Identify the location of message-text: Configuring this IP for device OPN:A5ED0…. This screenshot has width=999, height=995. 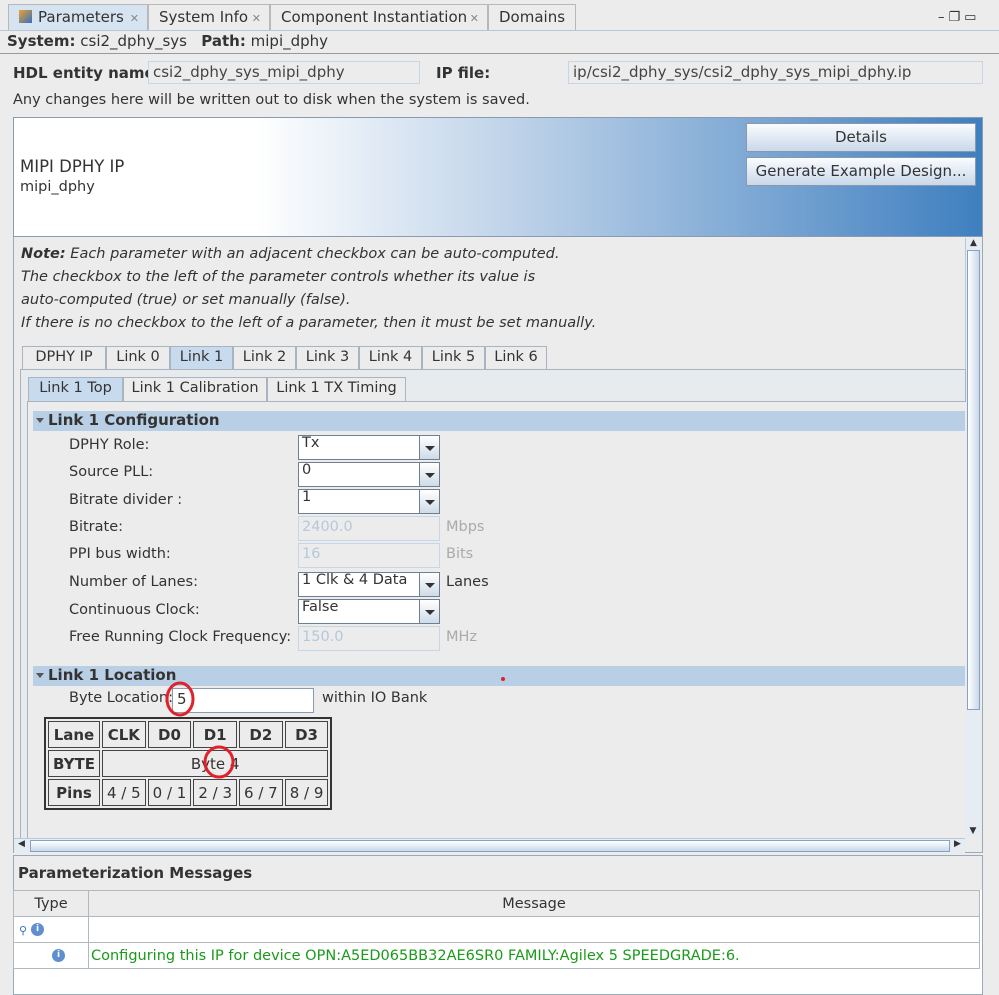
(534, 955).